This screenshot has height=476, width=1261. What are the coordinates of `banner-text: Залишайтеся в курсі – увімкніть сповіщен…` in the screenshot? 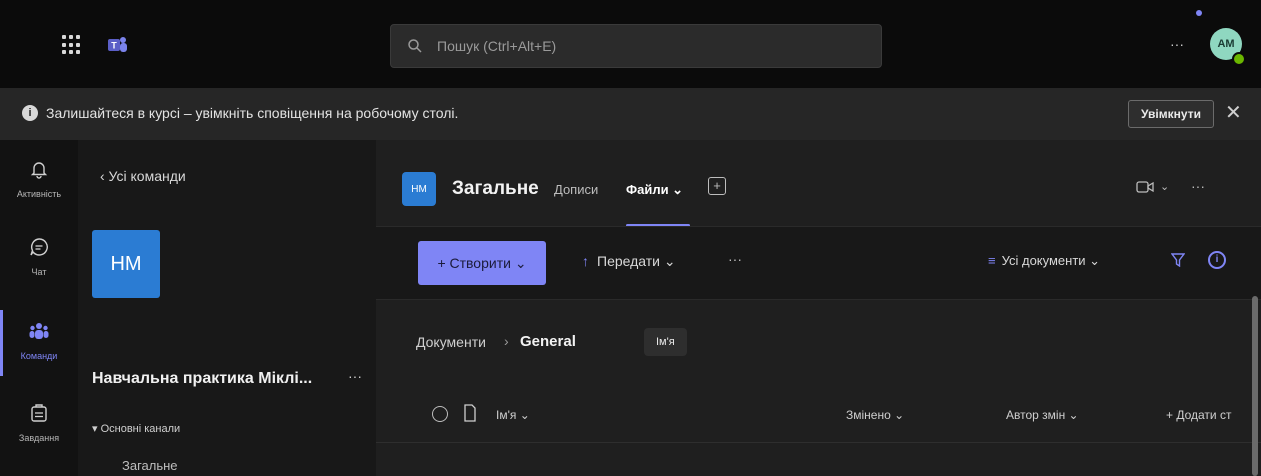 It's located at (252, 113).